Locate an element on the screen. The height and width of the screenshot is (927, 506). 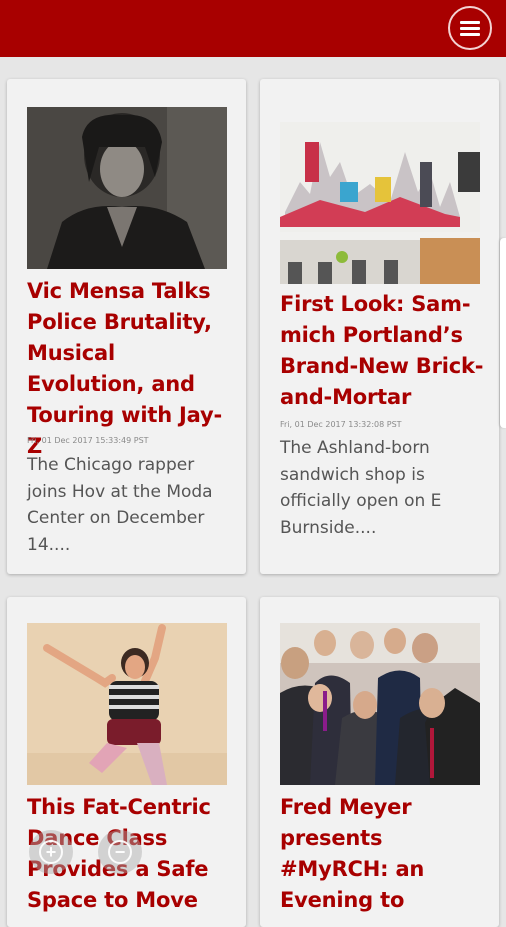
menu-button is located at coordinates (470, 28).